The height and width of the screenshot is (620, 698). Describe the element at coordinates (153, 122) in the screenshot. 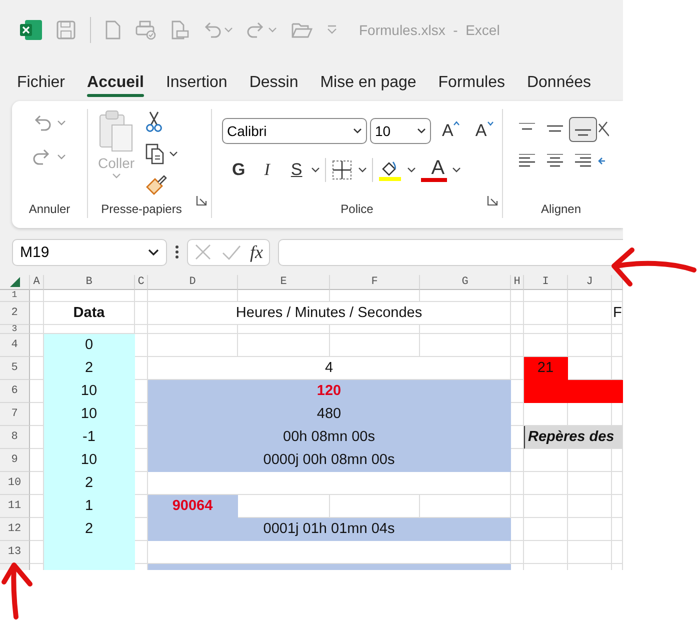

I see `scissors-icon` at that location.